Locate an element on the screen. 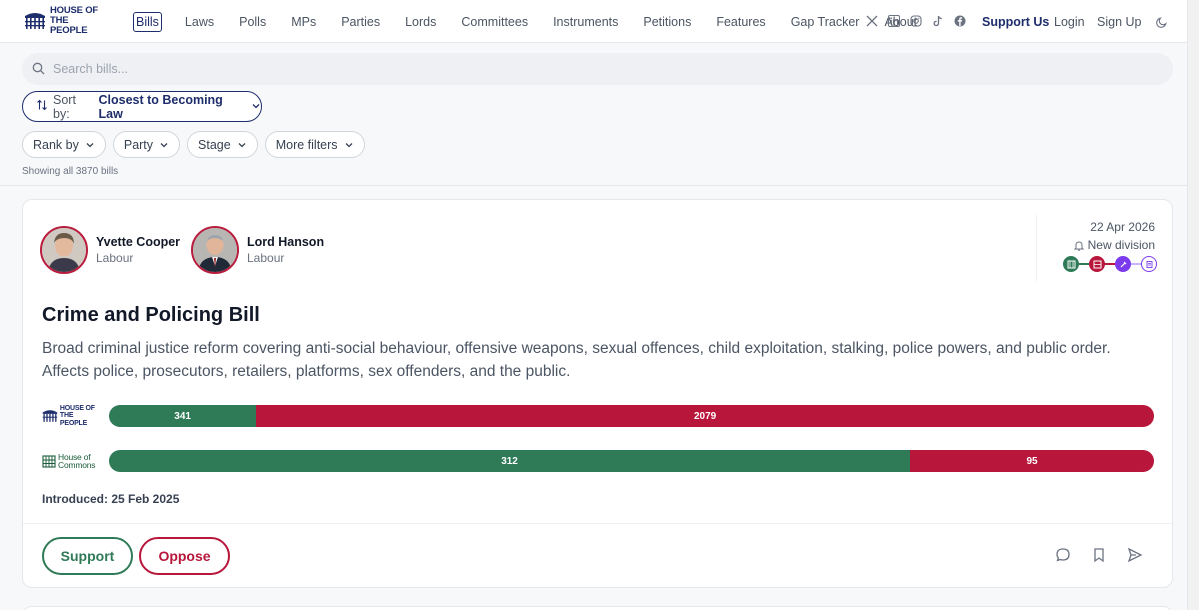  logo-text: HOUSE OF THE PEOPLE is located at coordinates (74, 20).